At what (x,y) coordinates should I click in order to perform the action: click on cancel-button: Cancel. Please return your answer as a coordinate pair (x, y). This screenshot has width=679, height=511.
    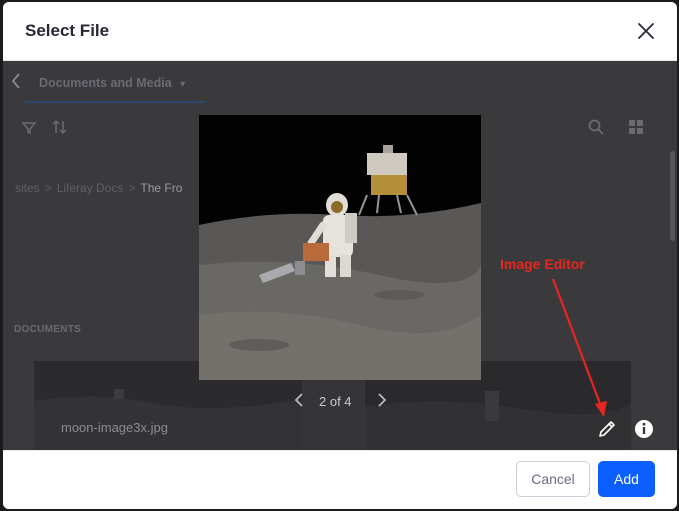
    Looking at the image, I should click on (553, 479).